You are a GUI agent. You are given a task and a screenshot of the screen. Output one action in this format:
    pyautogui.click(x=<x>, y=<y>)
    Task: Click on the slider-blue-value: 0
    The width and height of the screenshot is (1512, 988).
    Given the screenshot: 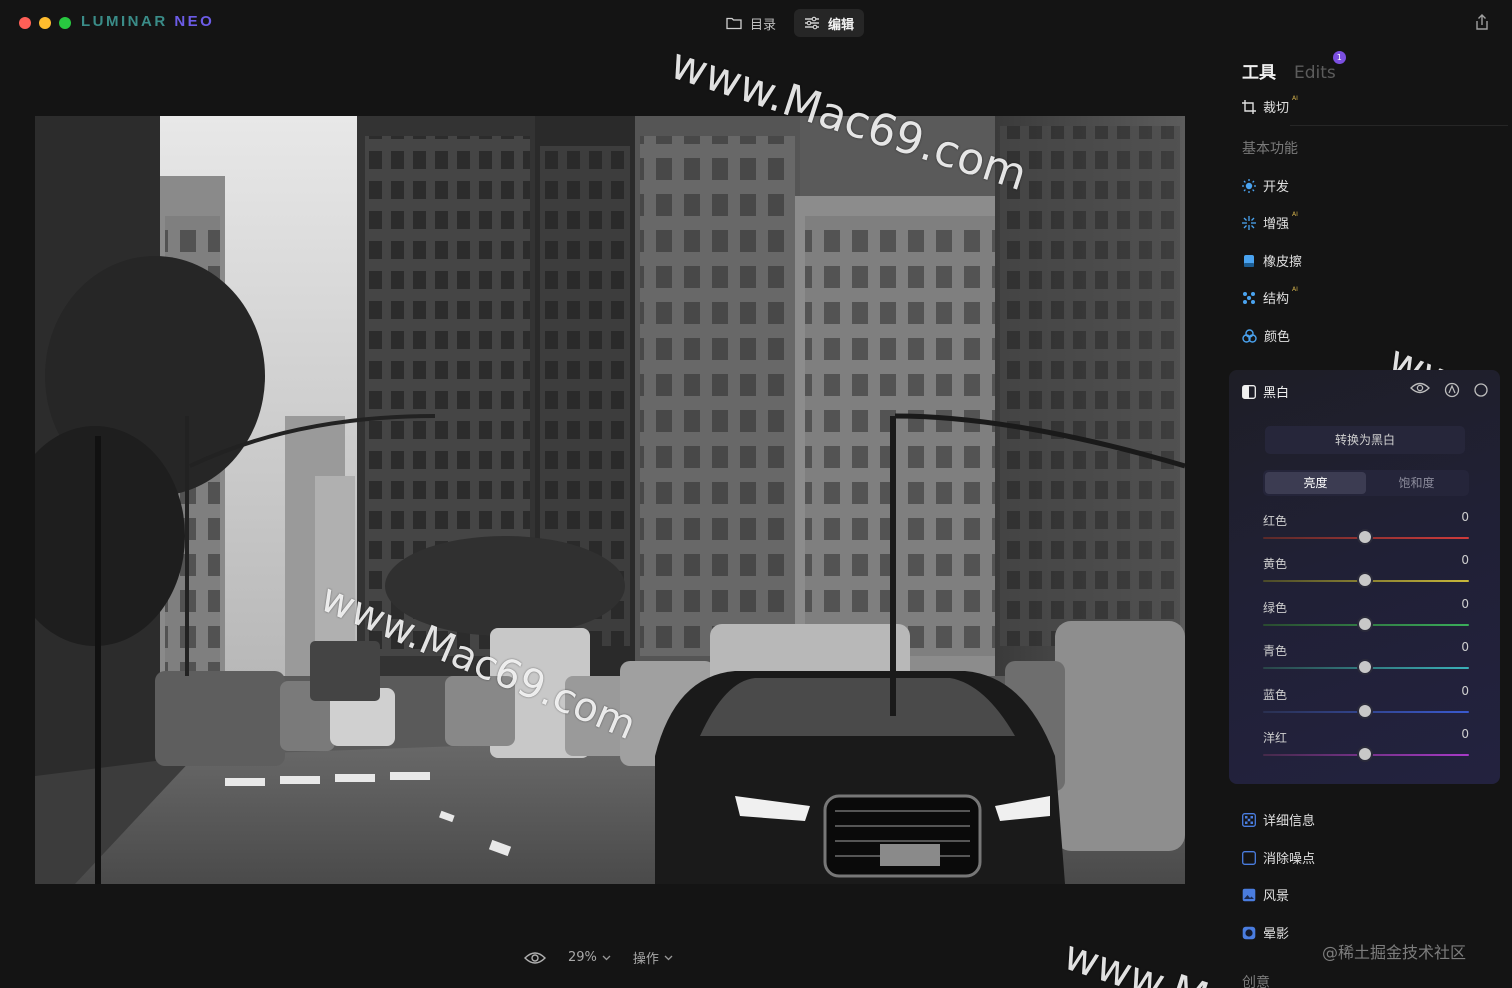 What is the action you would take?
    pyautogui.click(x=1465, y=691)
    